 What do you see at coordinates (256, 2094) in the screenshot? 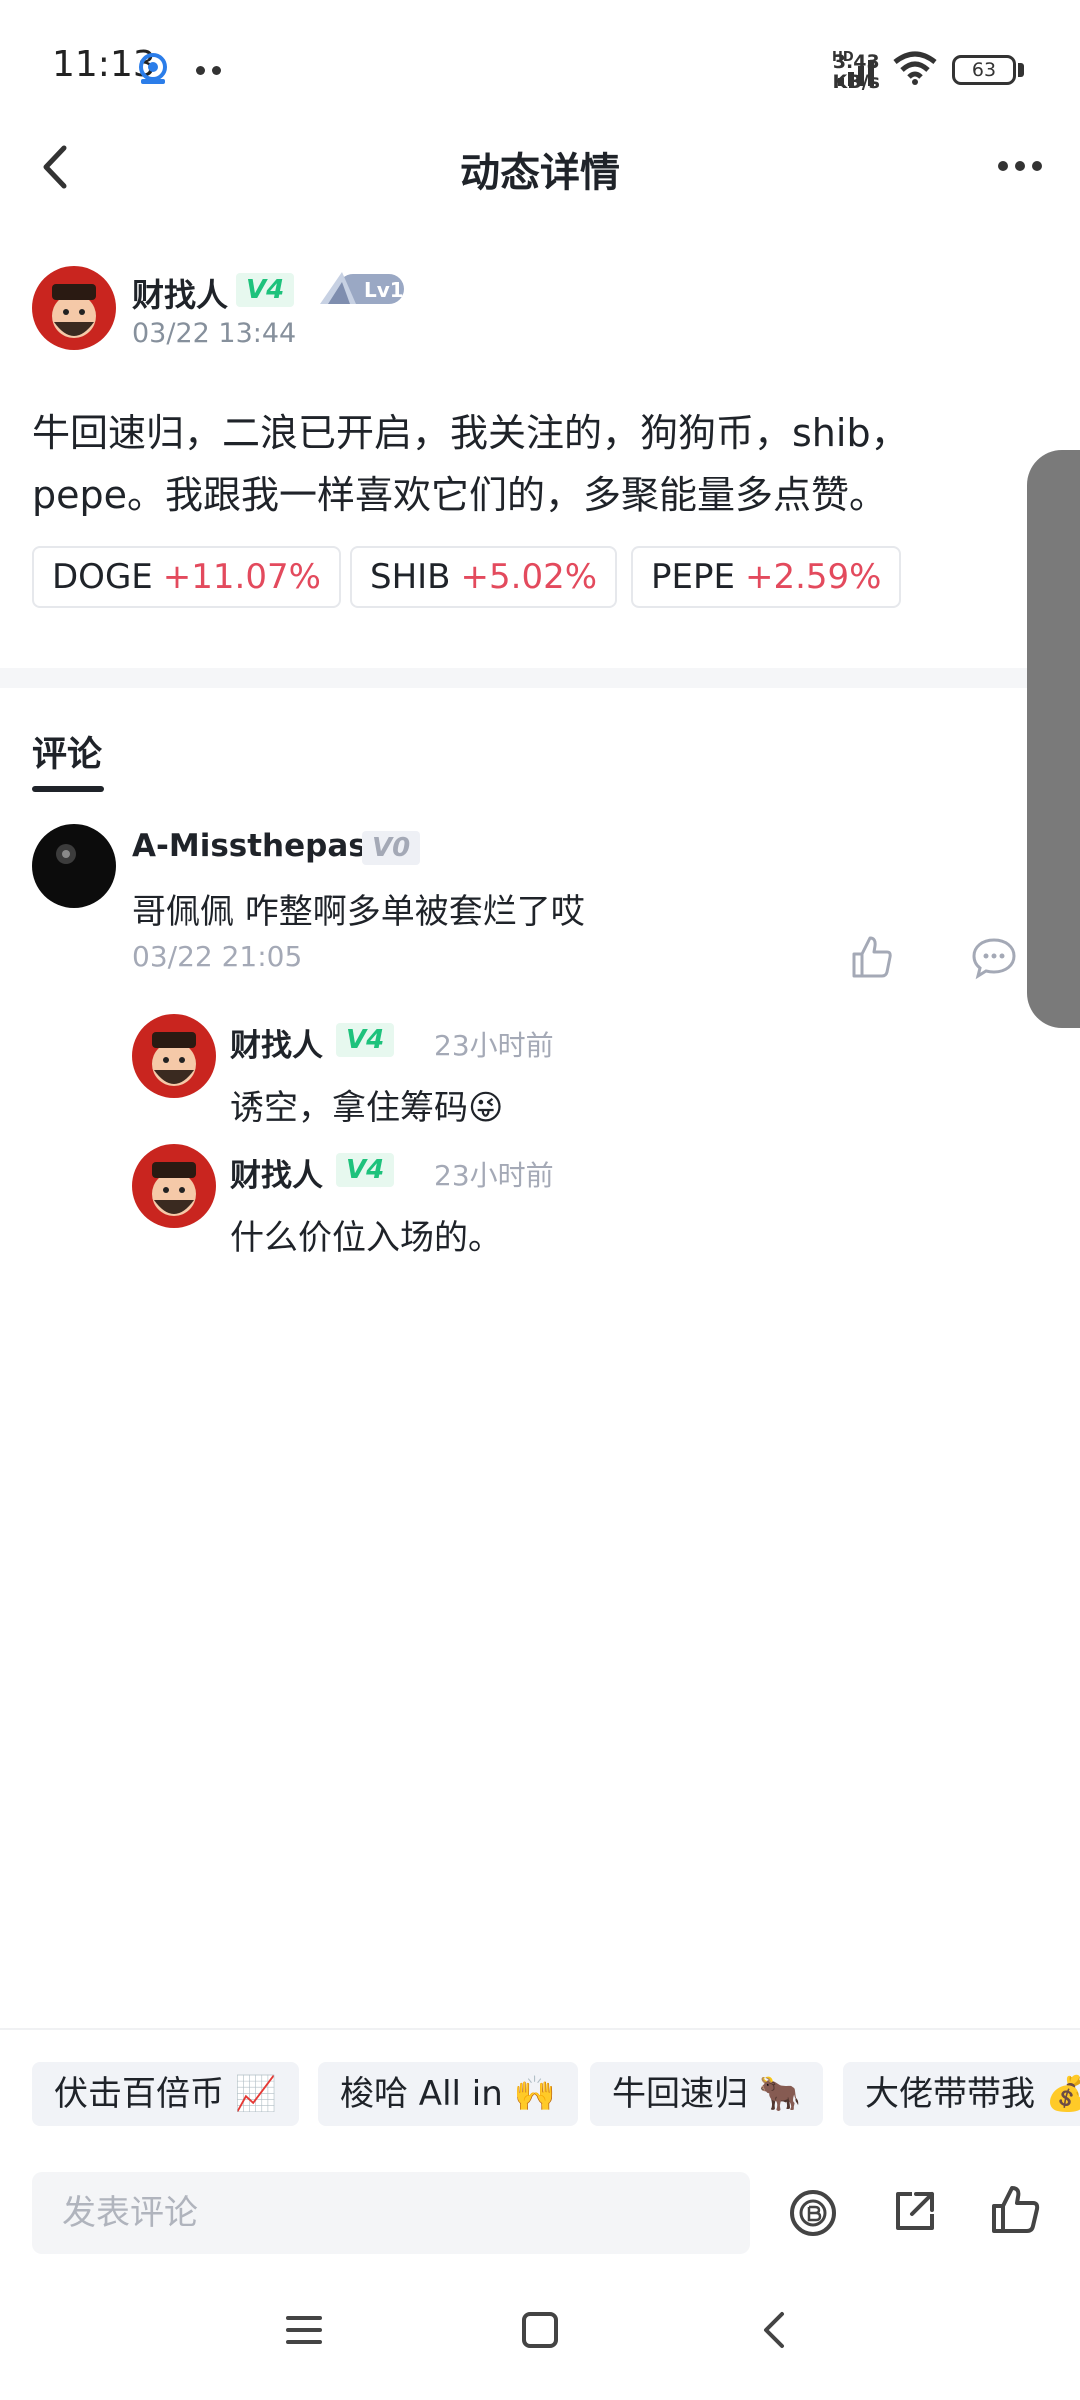
I see `chart-emoji: 📈` at bounding box center [256, 2094].